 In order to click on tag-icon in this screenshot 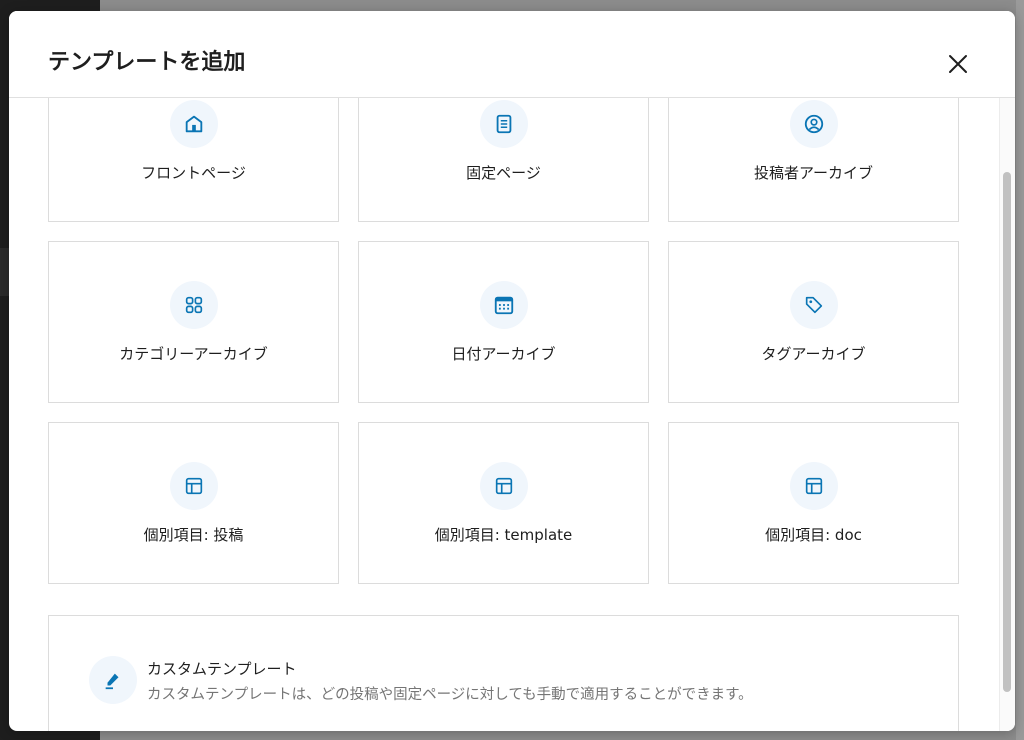, I will do `click(813, 304)`.